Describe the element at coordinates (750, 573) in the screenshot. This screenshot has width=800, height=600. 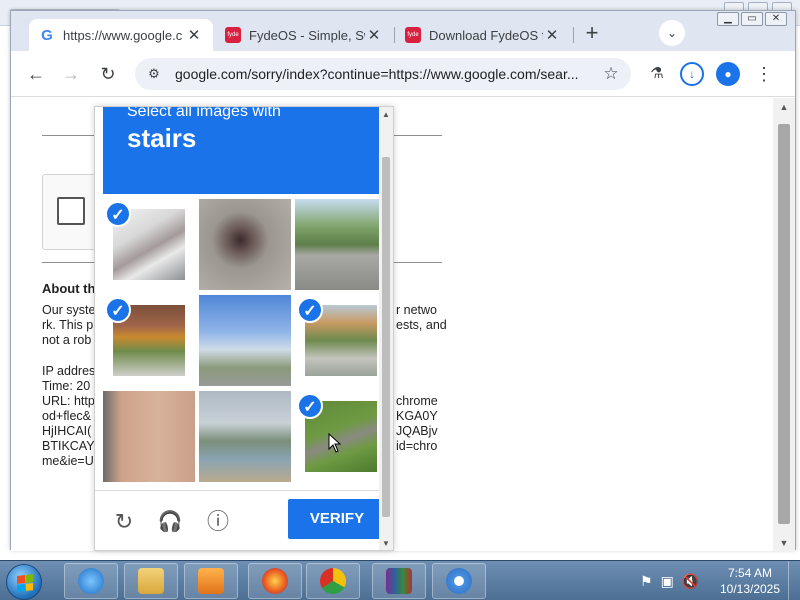
I see `clock-time: 7:54 AM` at that location.